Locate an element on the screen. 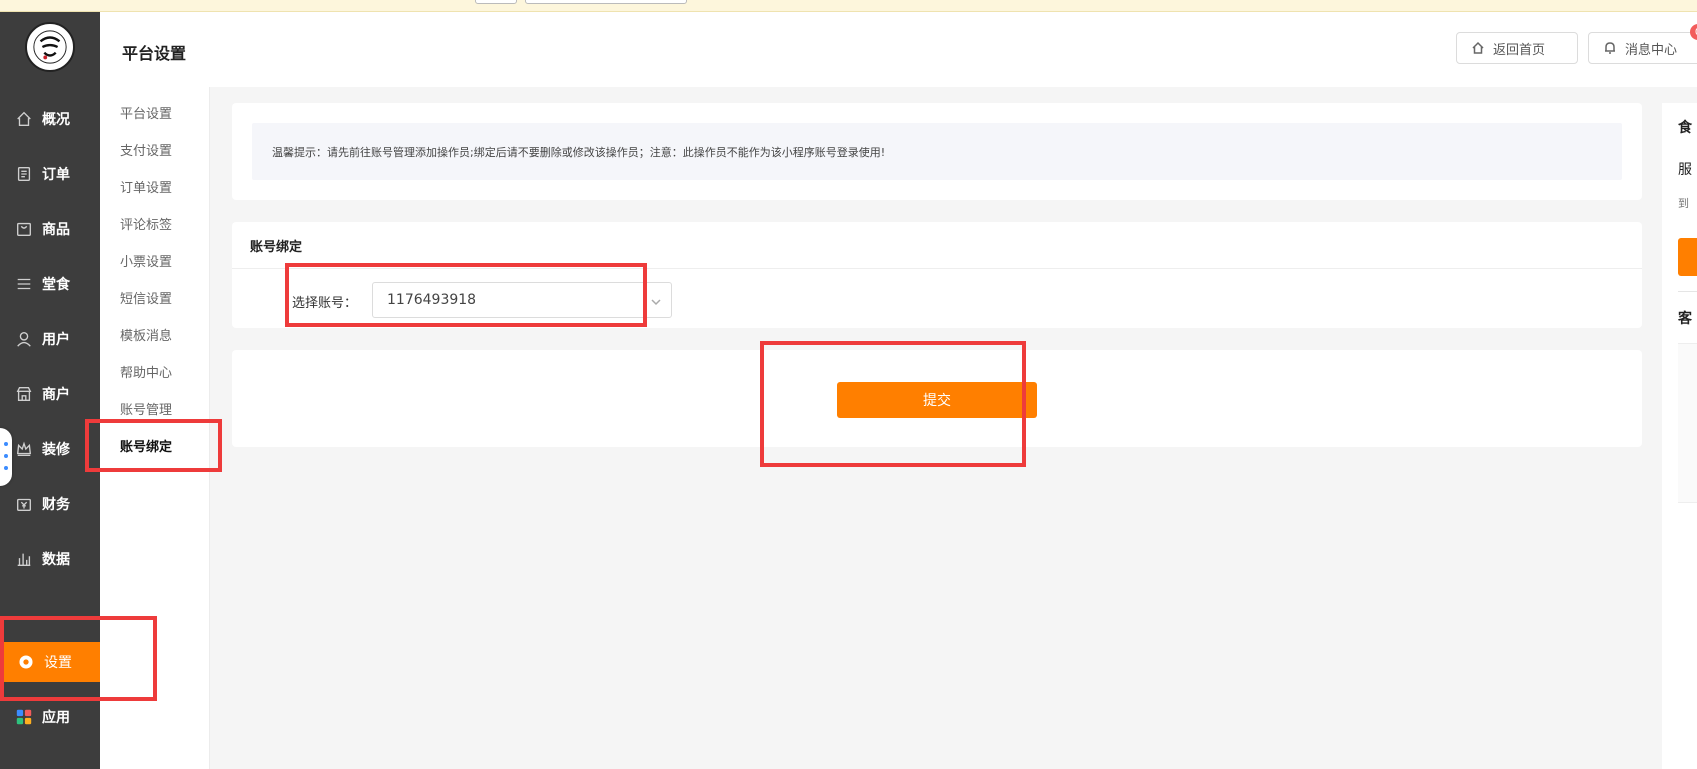  sidebar-item-orders: 订单 is located at coordinates (50, 174).